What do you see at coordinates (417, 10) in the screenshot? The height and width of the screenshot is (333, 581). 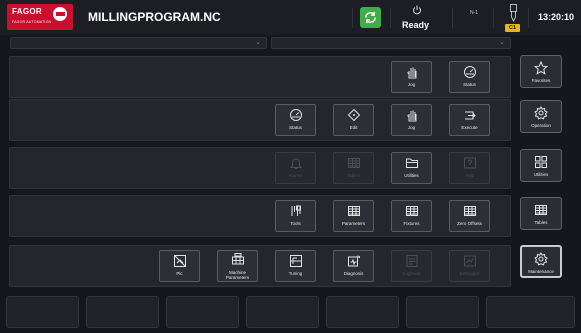 I see `power-icon` at bounding box center [417, 10].